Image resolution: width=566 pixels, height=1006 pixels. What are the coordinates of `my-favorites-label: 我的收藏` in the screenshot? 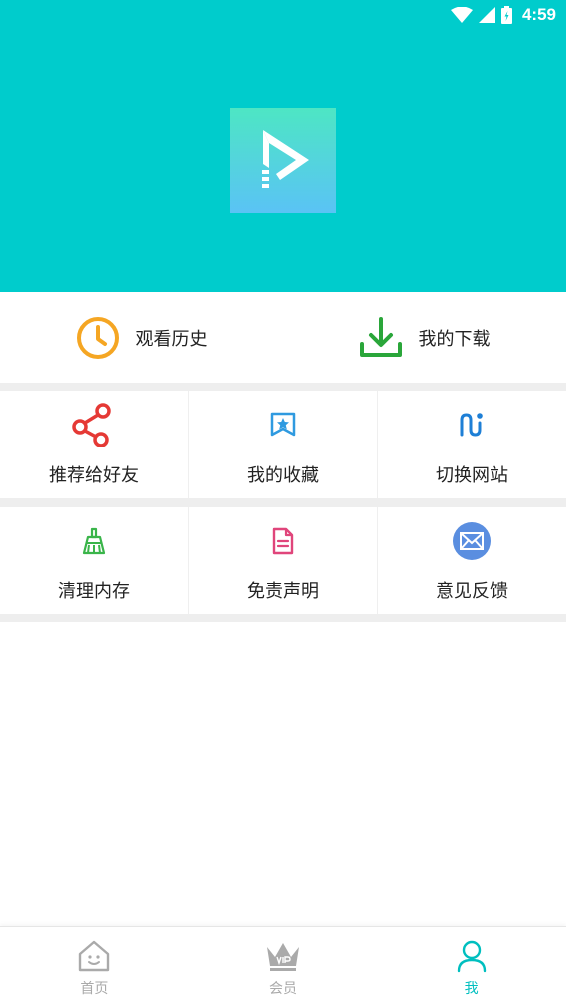 It's located at (283, 475).